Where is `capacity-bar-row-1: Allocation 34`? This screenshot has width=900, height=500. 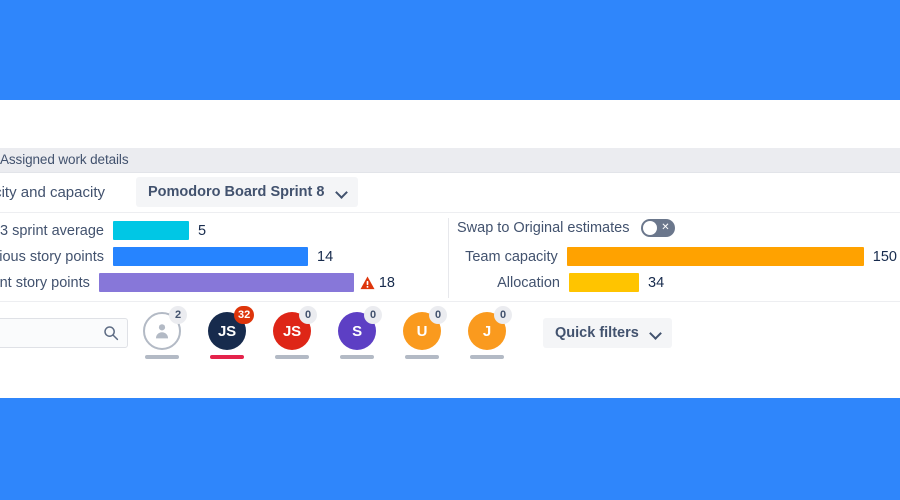 capacity-bar-row-1: Allocation 34 is located at coordinates (677, 282).